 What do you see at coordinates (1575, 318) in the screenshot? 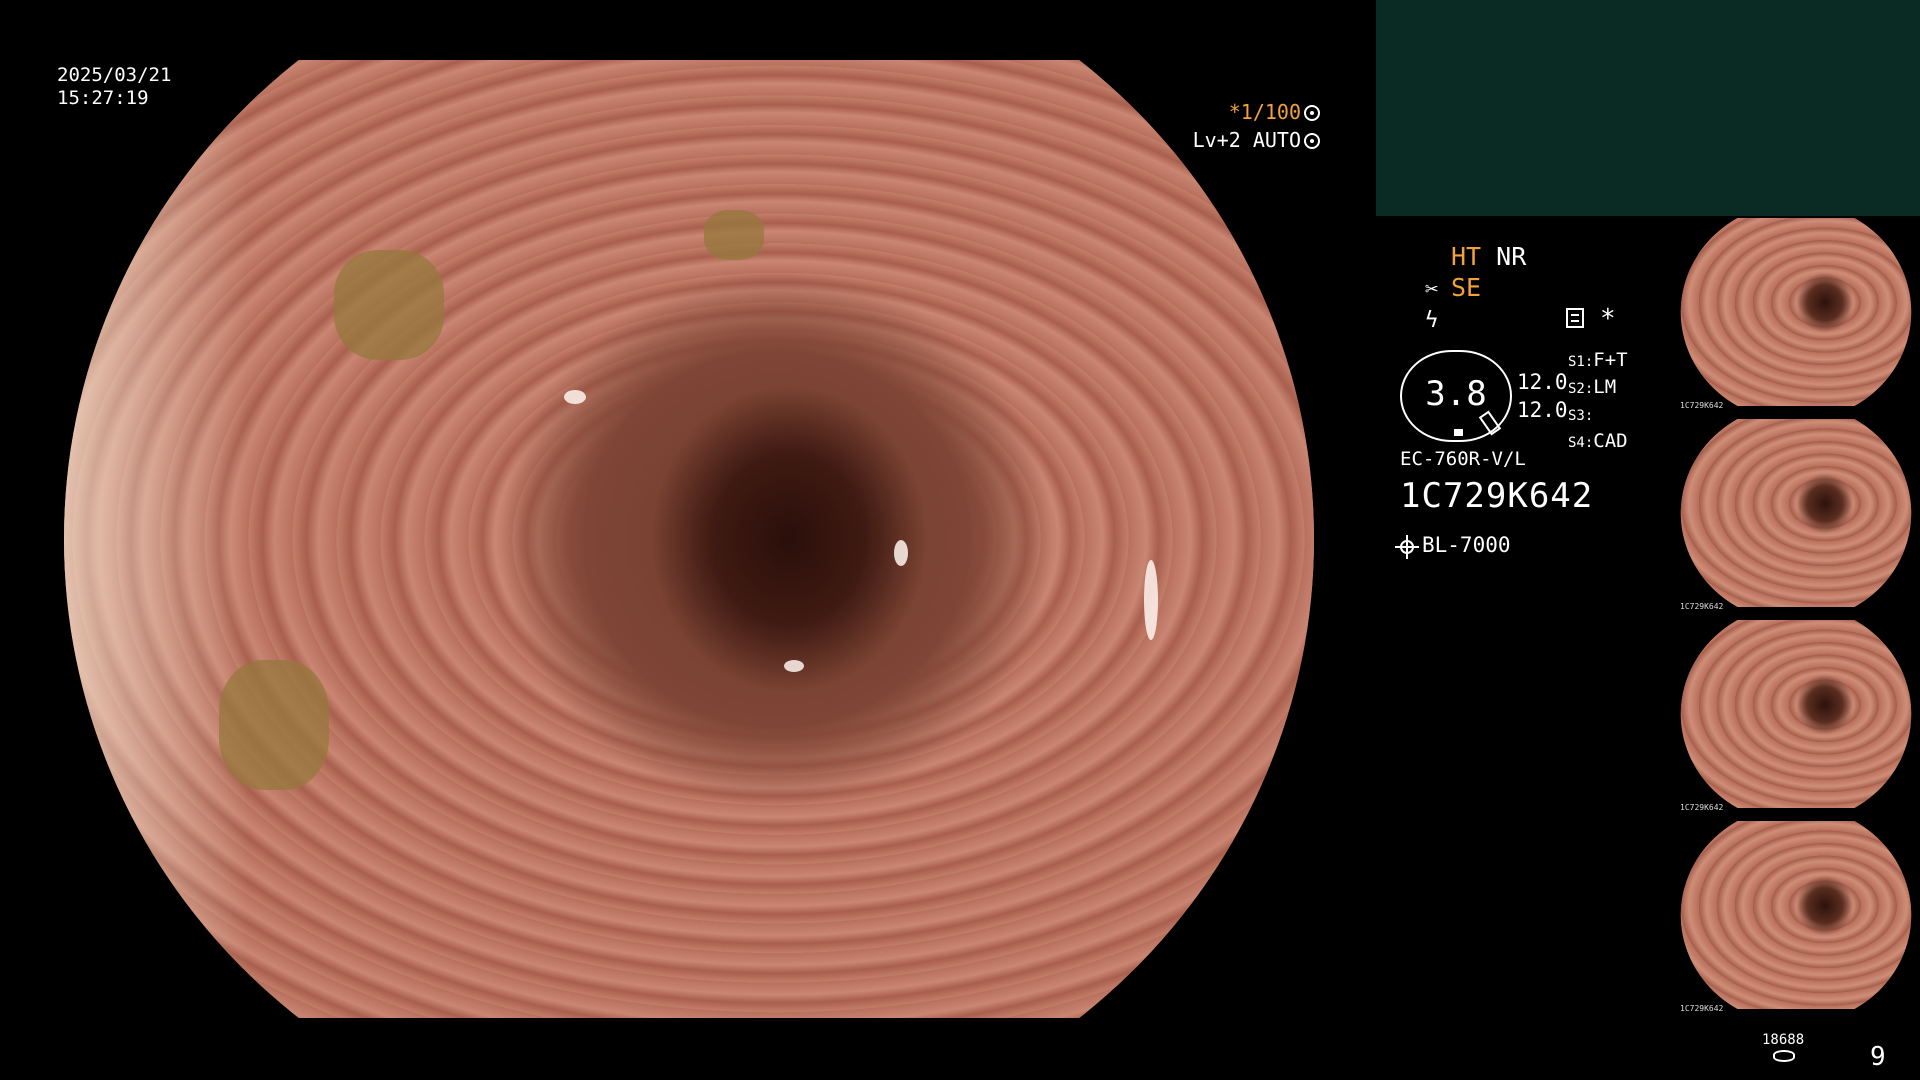
I see `memo-icon` at bounding box center [1575, 318].